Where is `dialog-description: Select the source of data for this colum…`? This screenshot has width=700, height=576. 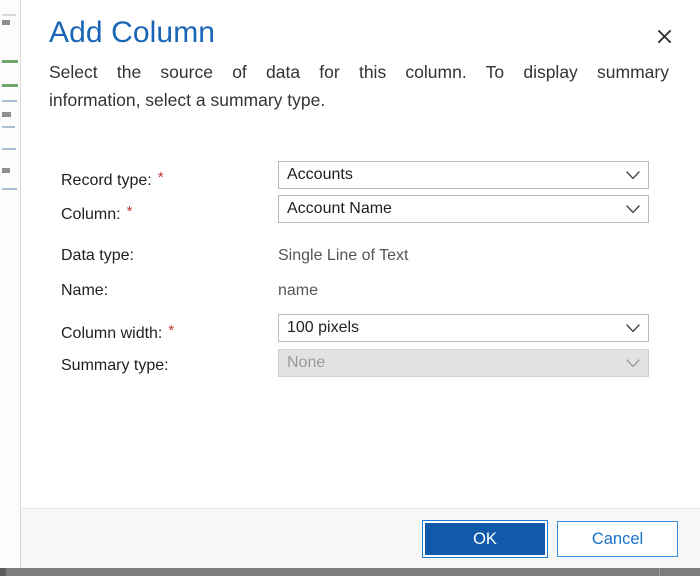 dialog-description: Select the source of data for this colum… is located at coordinates (359, 86).